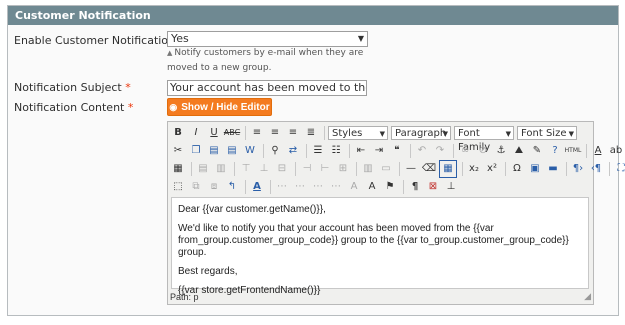 The image size is (625, 325). What do you see at coordinates (587, 297) in the screenshot?
I see `resize-grip-icon: ◢` at bounding box center [587, 297].